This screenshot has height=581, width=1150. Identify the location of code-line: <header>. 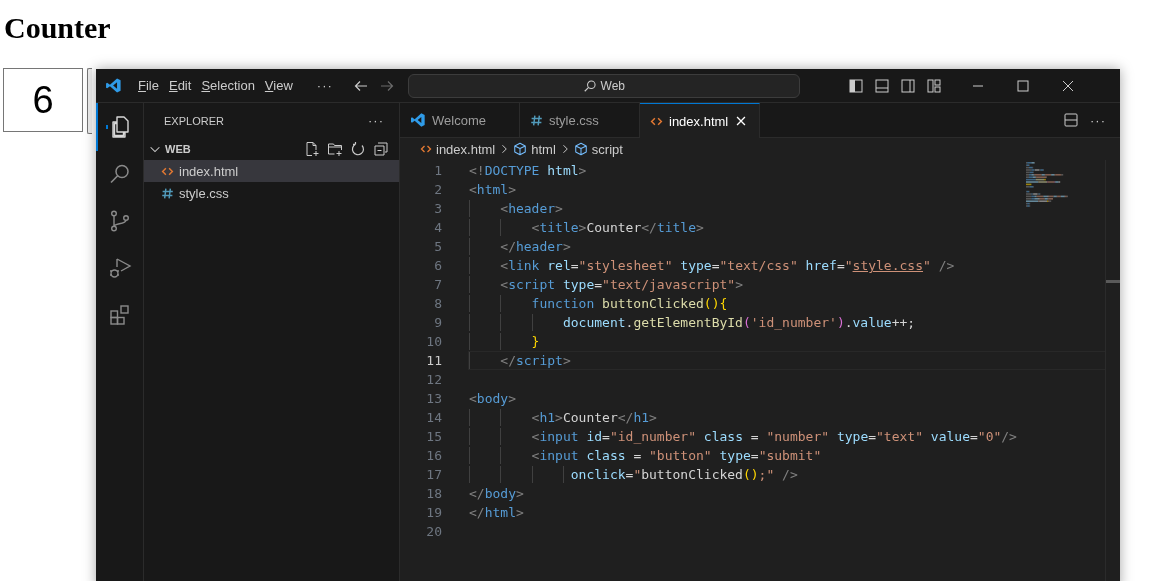
(531, 208).